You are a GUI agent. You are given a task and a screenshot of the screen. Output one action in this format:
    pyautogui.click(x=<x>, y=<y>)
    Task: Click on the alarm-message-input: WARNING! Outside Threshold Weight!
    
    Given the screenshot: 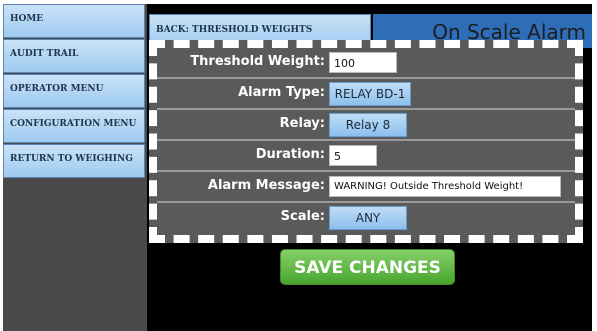 What is the action you would take?
    pyautogui.click(x=445, y=186)
    